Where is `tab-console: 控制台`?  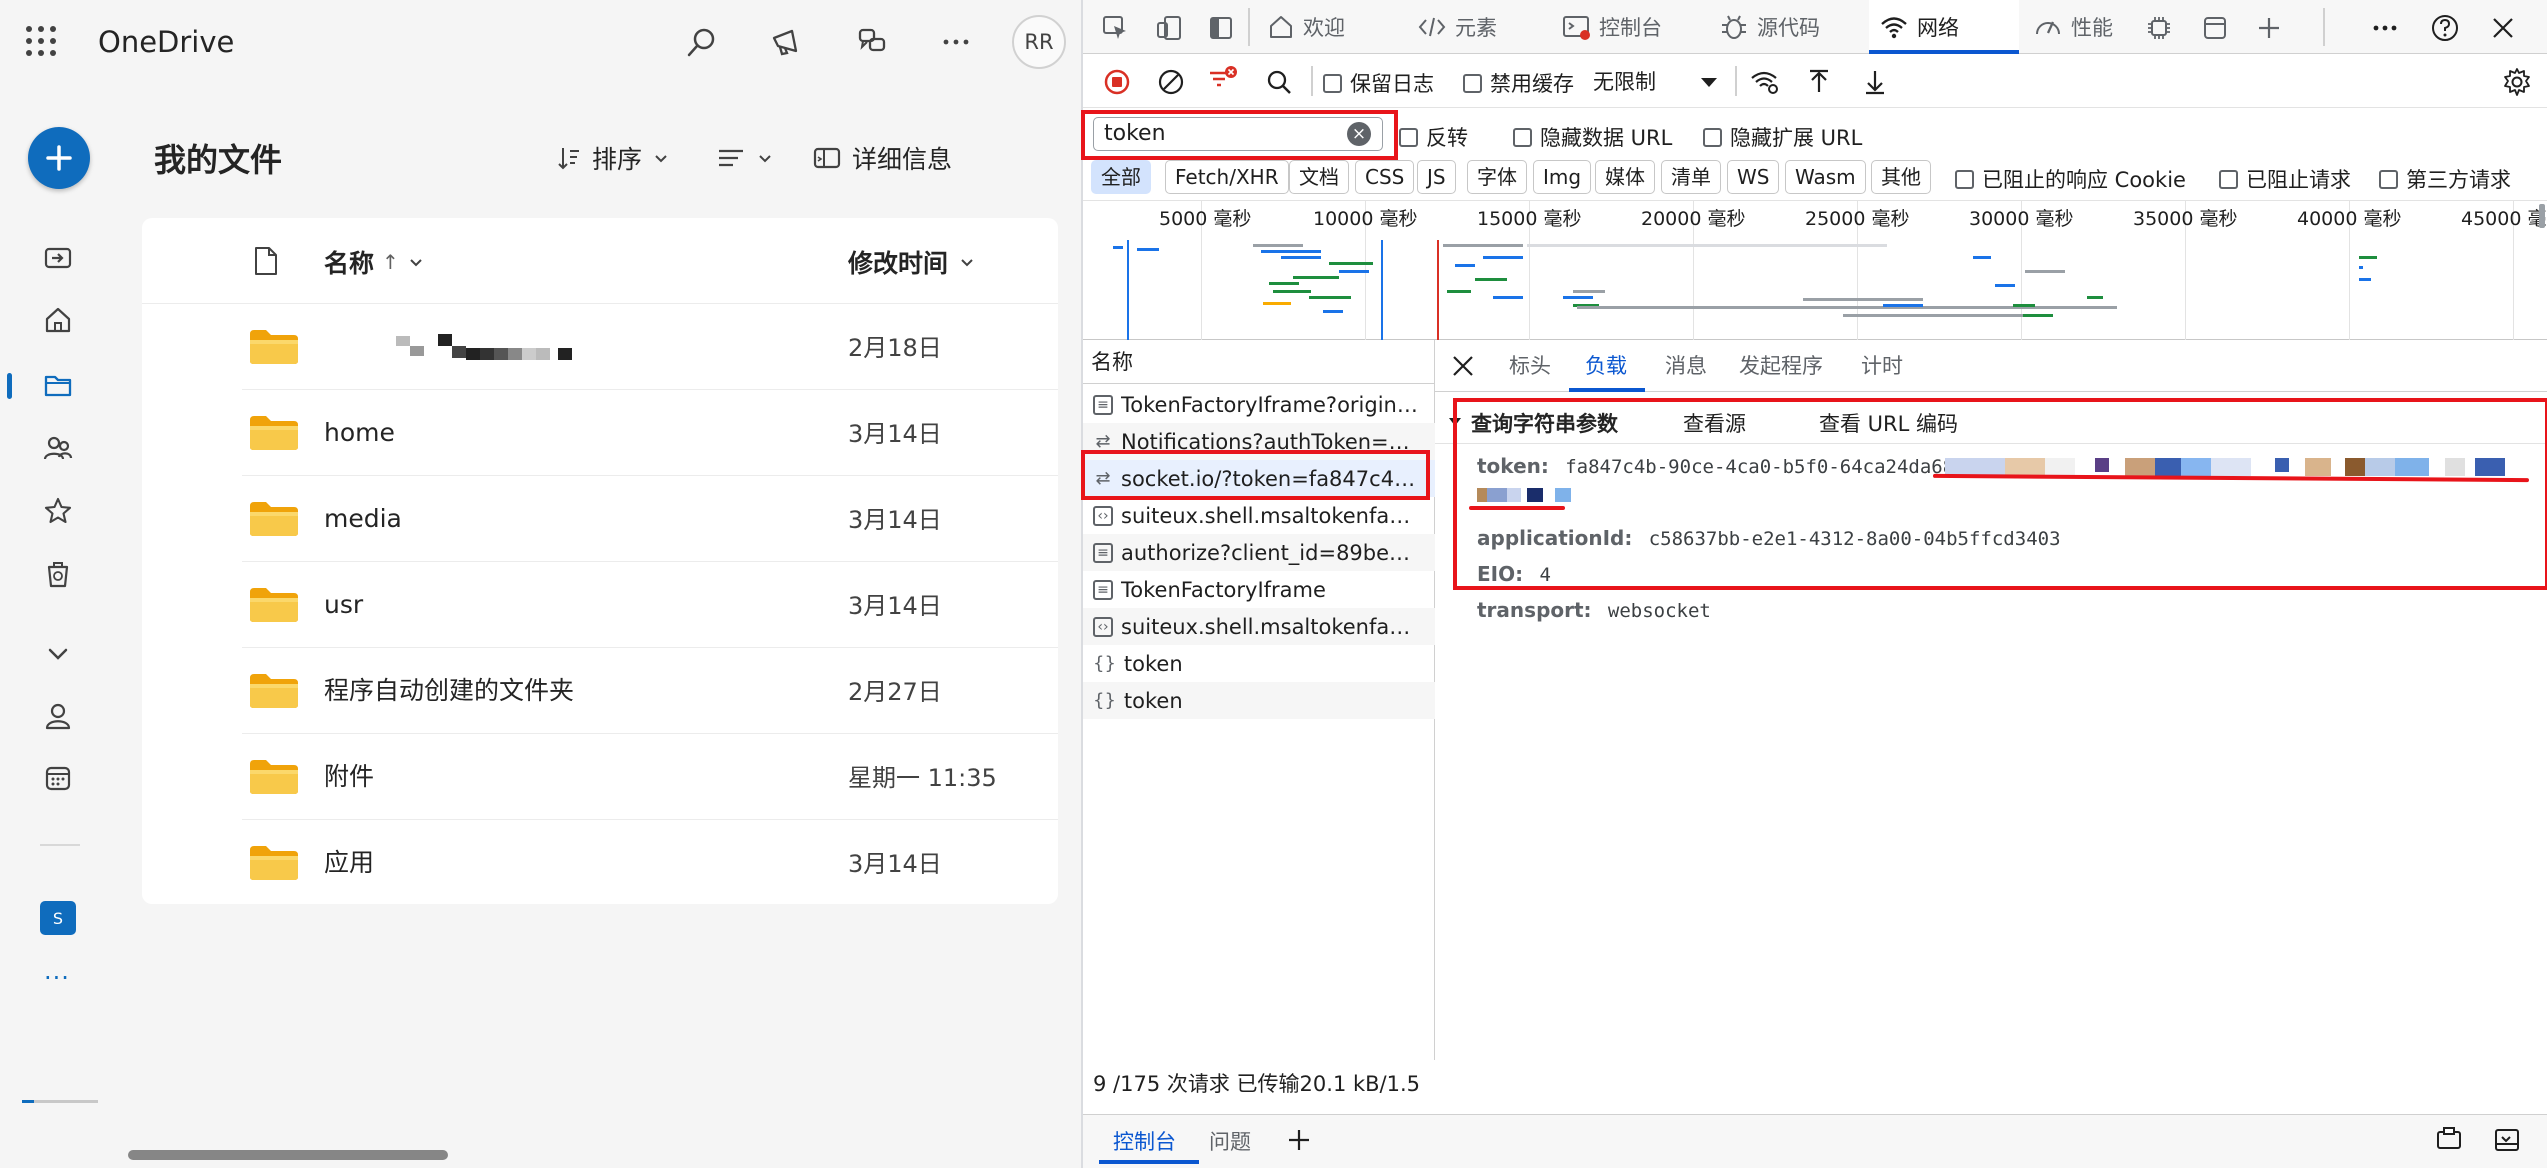
tab-console: 控制台 is located at coordinates (1611, 27).